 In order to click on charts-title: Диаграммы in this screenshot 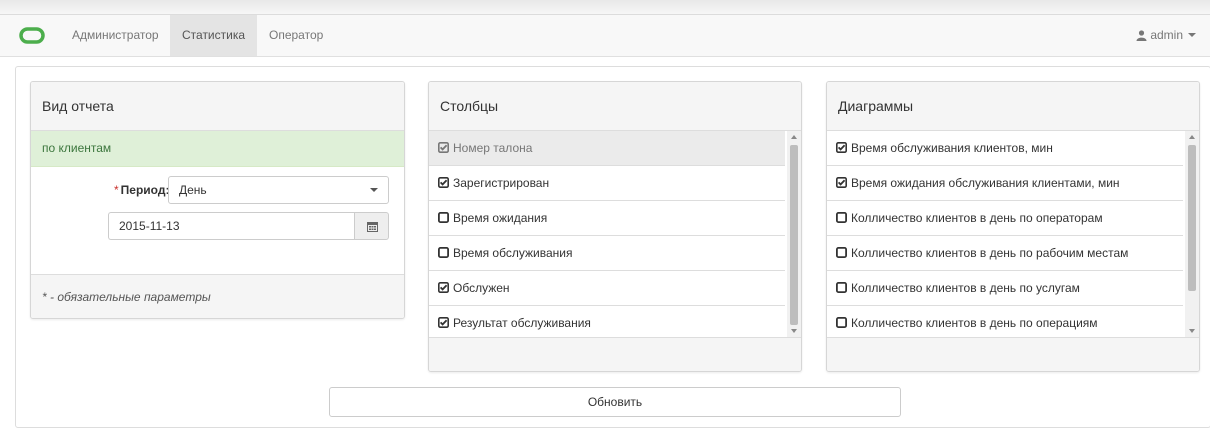, I will do `click(1013, 106)`.